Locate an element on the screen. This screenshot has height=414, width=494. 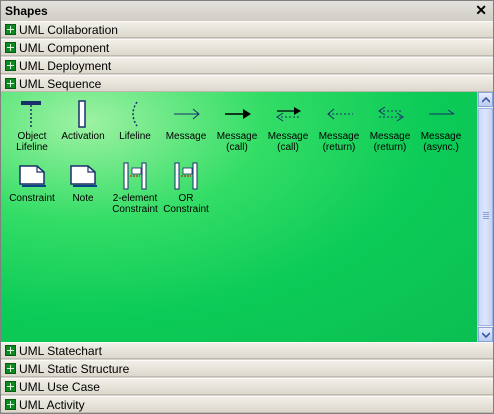
shape-label: Constraint is located at coordinates (32, 198).